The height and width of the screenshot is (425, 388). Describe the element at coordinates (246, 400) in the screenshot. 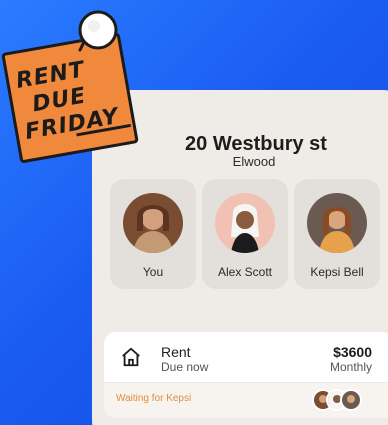

I see `payment-status-row: Waiting for Kepsi` at that location.